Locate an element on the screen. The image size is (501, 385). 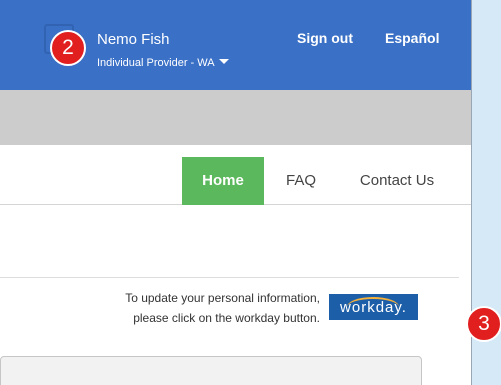
workday-button: workday. is located at coordinates (373, 307).